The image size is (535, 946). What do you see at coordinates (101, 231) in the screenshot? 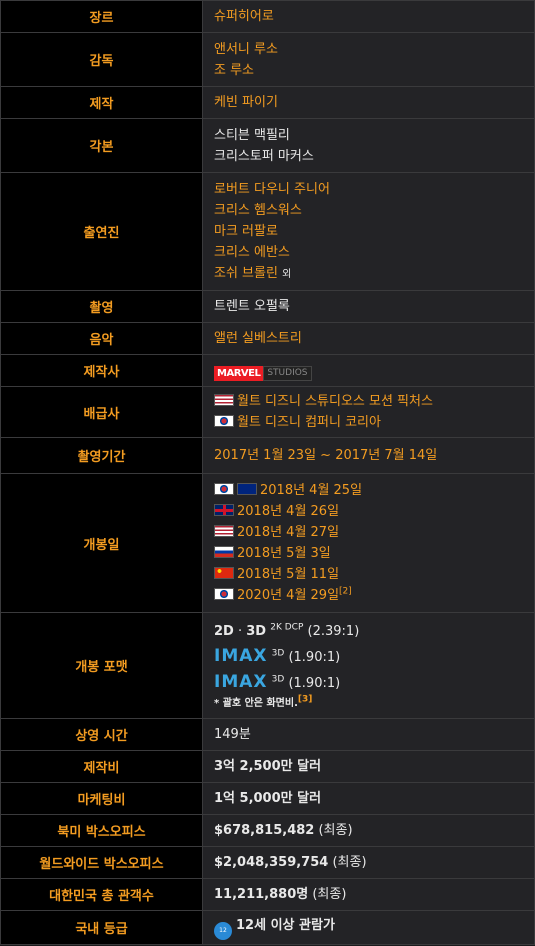
I see `label-cast: 출연진` at bounding box center [101, 231].